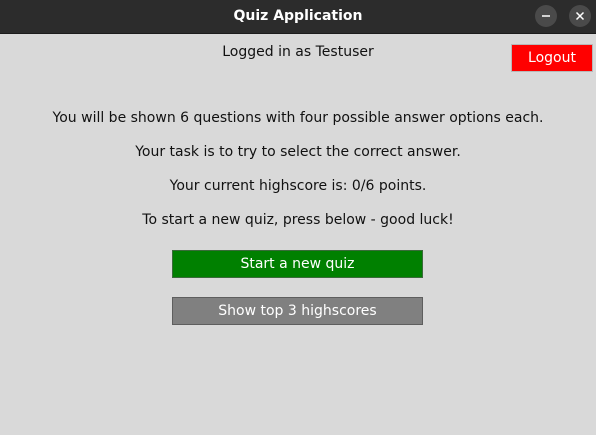 Image resolution: width=596 pixels, height=435 pixels. I want to click on close-button, so click(580, 16).